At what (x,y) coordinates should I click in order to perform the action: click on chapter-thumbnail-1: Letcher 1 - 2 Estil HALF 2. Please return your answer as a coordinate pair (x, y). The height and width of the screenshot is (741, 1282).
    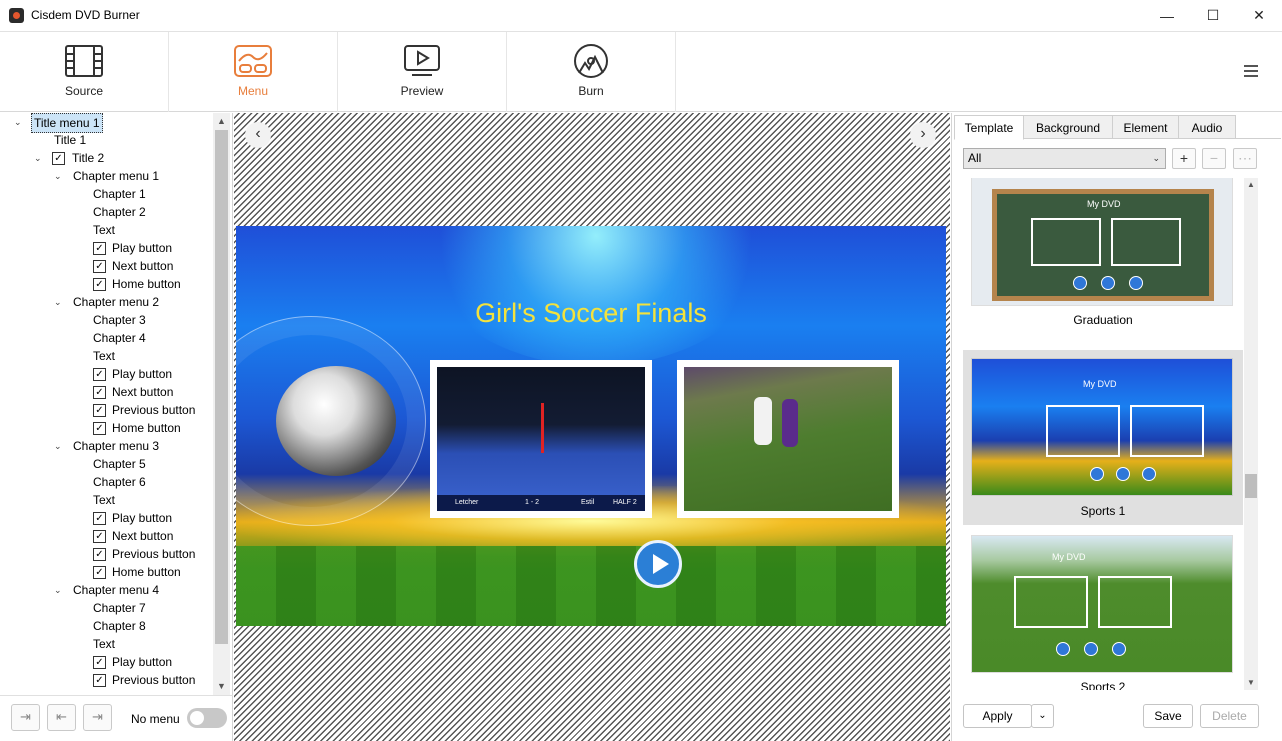
    Looking at the image, I should click on (541, 439).